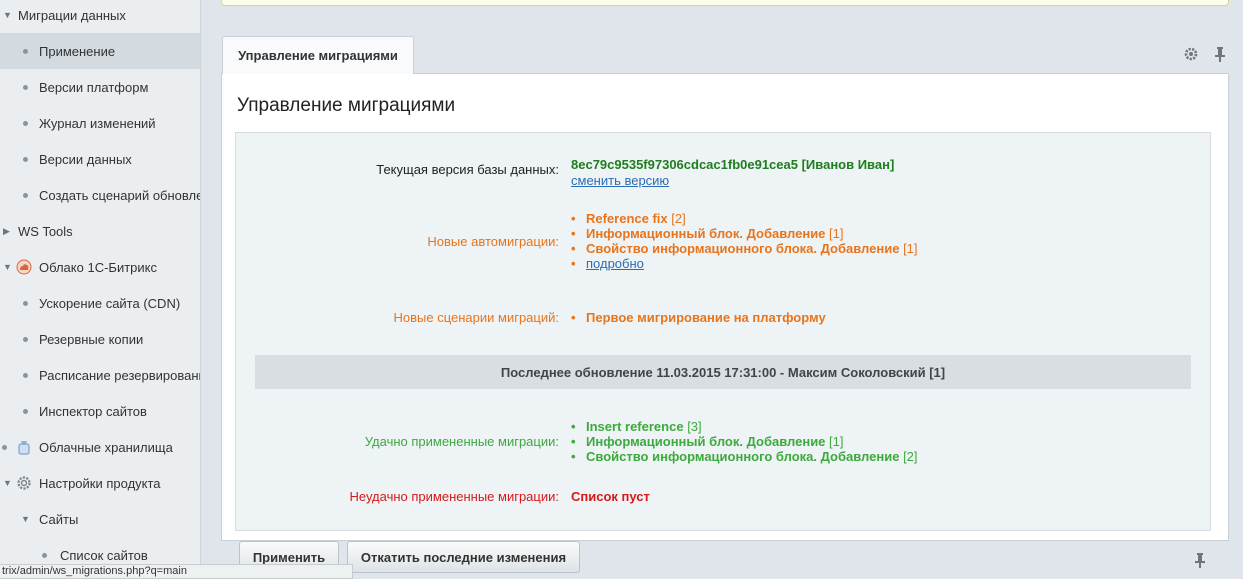 The height and width of the screenshot is (579, 1243). Describe the element at coordinates (454, 496) in the screenshot. I see `failed-label: Неудачно примененные миграции:` at that location.